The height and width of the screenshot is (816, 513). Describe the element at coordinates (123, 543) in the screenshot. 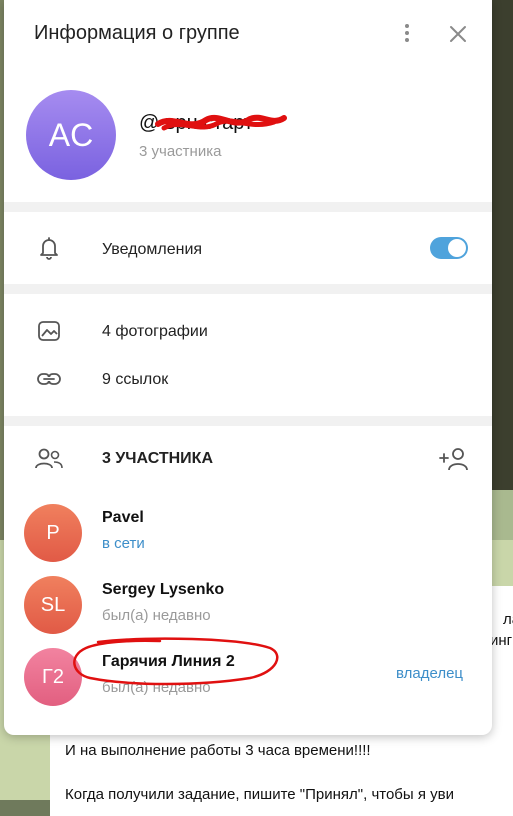

I see `member-status: в сети` at that location.